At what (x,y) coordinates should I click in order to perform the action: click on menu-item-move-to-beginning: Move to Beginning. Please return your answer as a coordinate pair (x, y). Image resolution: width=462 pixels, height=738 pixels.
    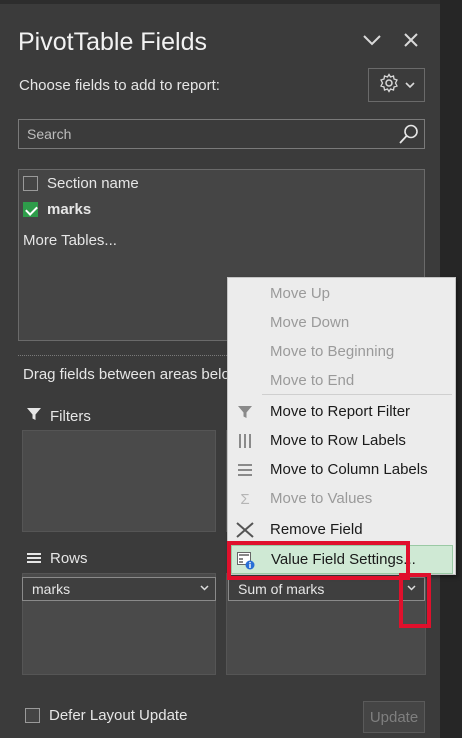
    Looking at the image, I should click on (341, 351).